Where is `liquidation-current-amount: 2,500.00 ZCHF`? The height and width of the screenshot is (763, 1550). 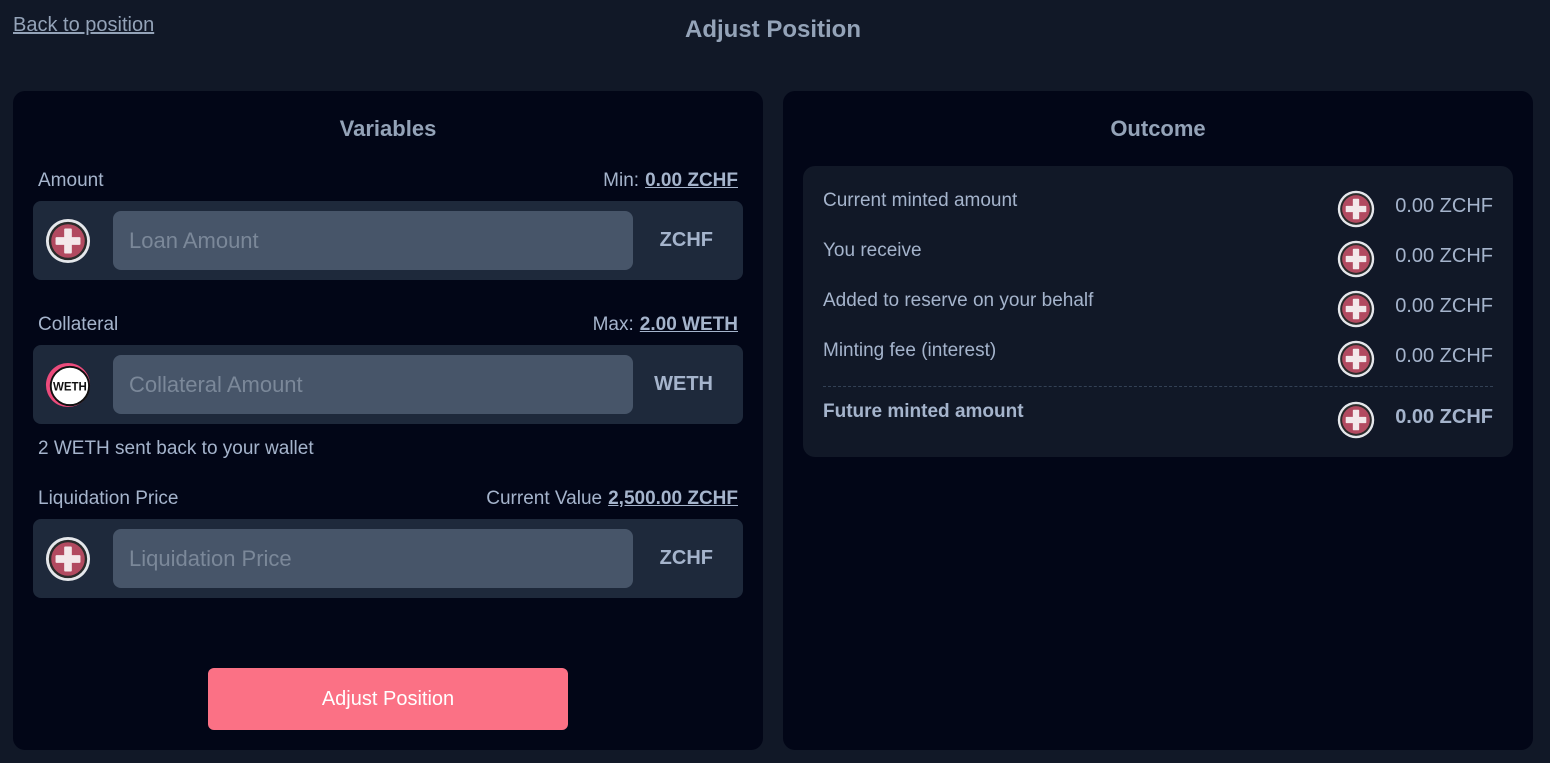
liquidation-current-amount: 2,500.00 ZCHF is located at coordinates (673, 498).